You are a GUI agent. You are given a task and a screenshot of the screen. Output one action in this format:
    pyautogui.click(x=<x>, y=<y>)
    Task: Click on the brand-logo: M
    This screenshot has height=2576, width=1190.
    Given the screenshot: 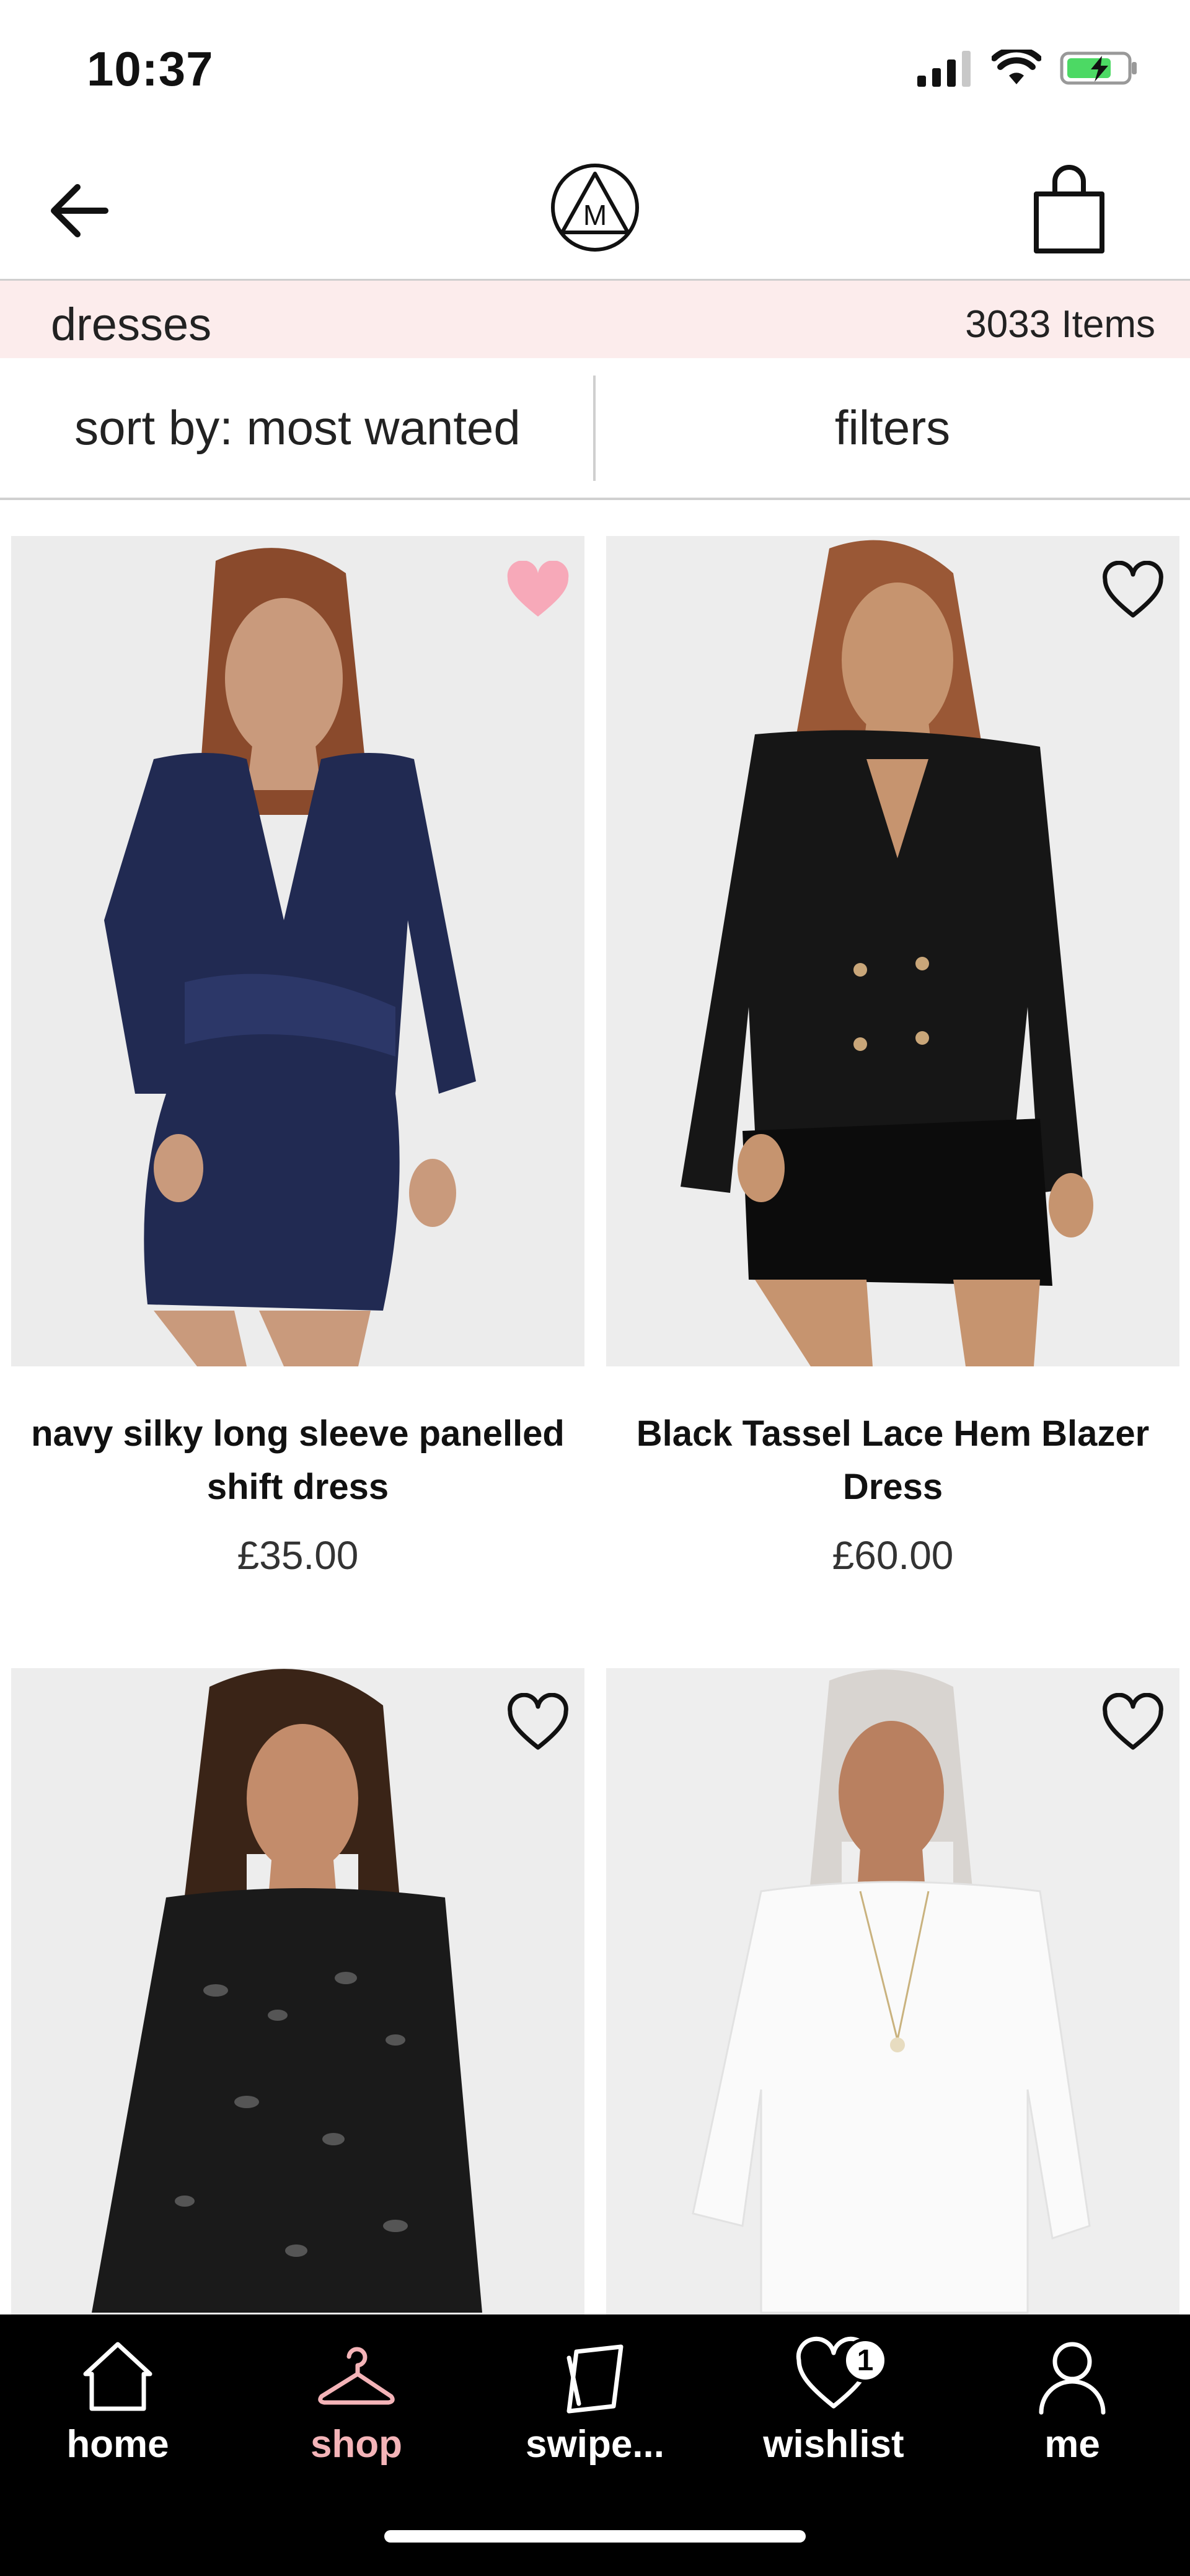 What is the action you would take?
    pyautogui.click(x=595, y=207)
    